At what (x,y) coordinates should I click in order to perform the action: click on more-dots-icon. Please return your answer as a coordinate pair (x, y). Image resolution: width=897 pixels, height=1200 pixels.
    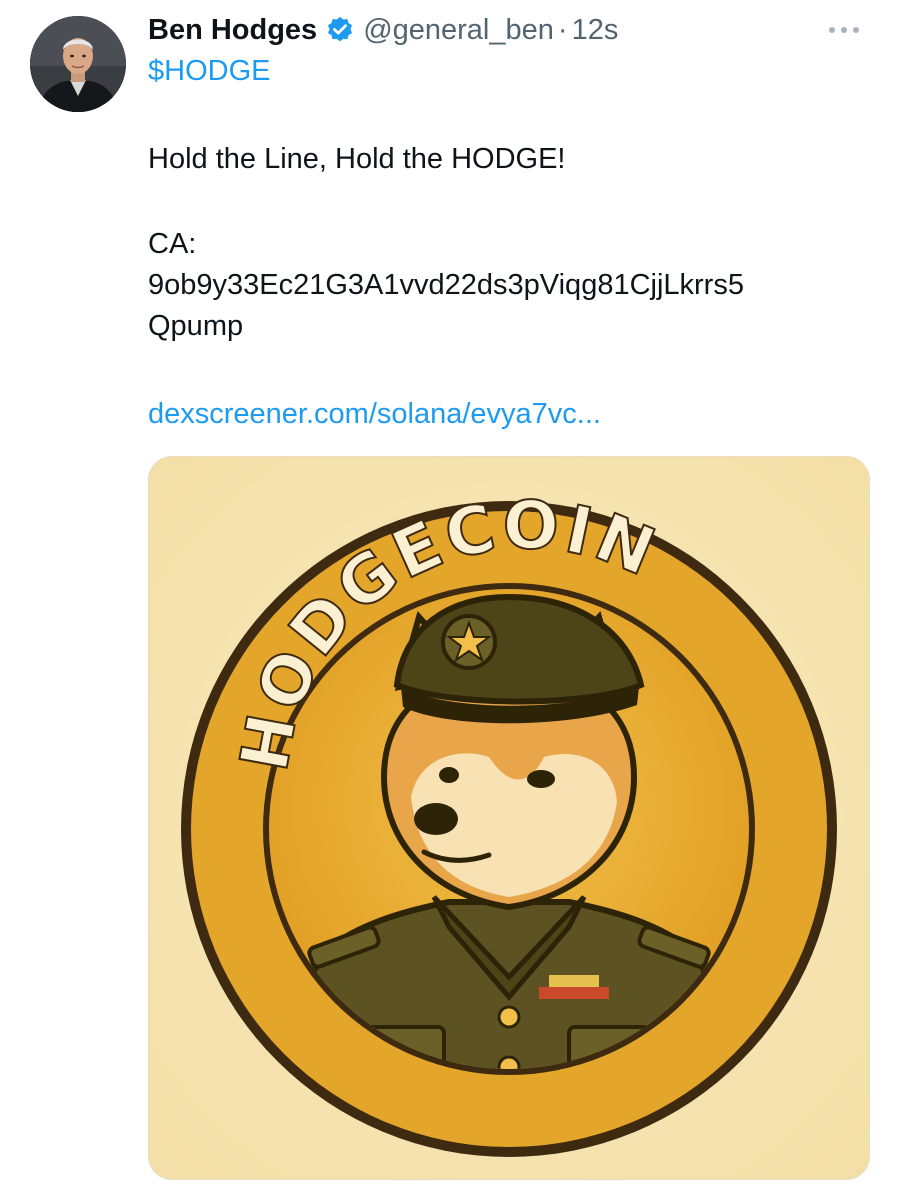
    Looking at the image, I should click on (844, 30).